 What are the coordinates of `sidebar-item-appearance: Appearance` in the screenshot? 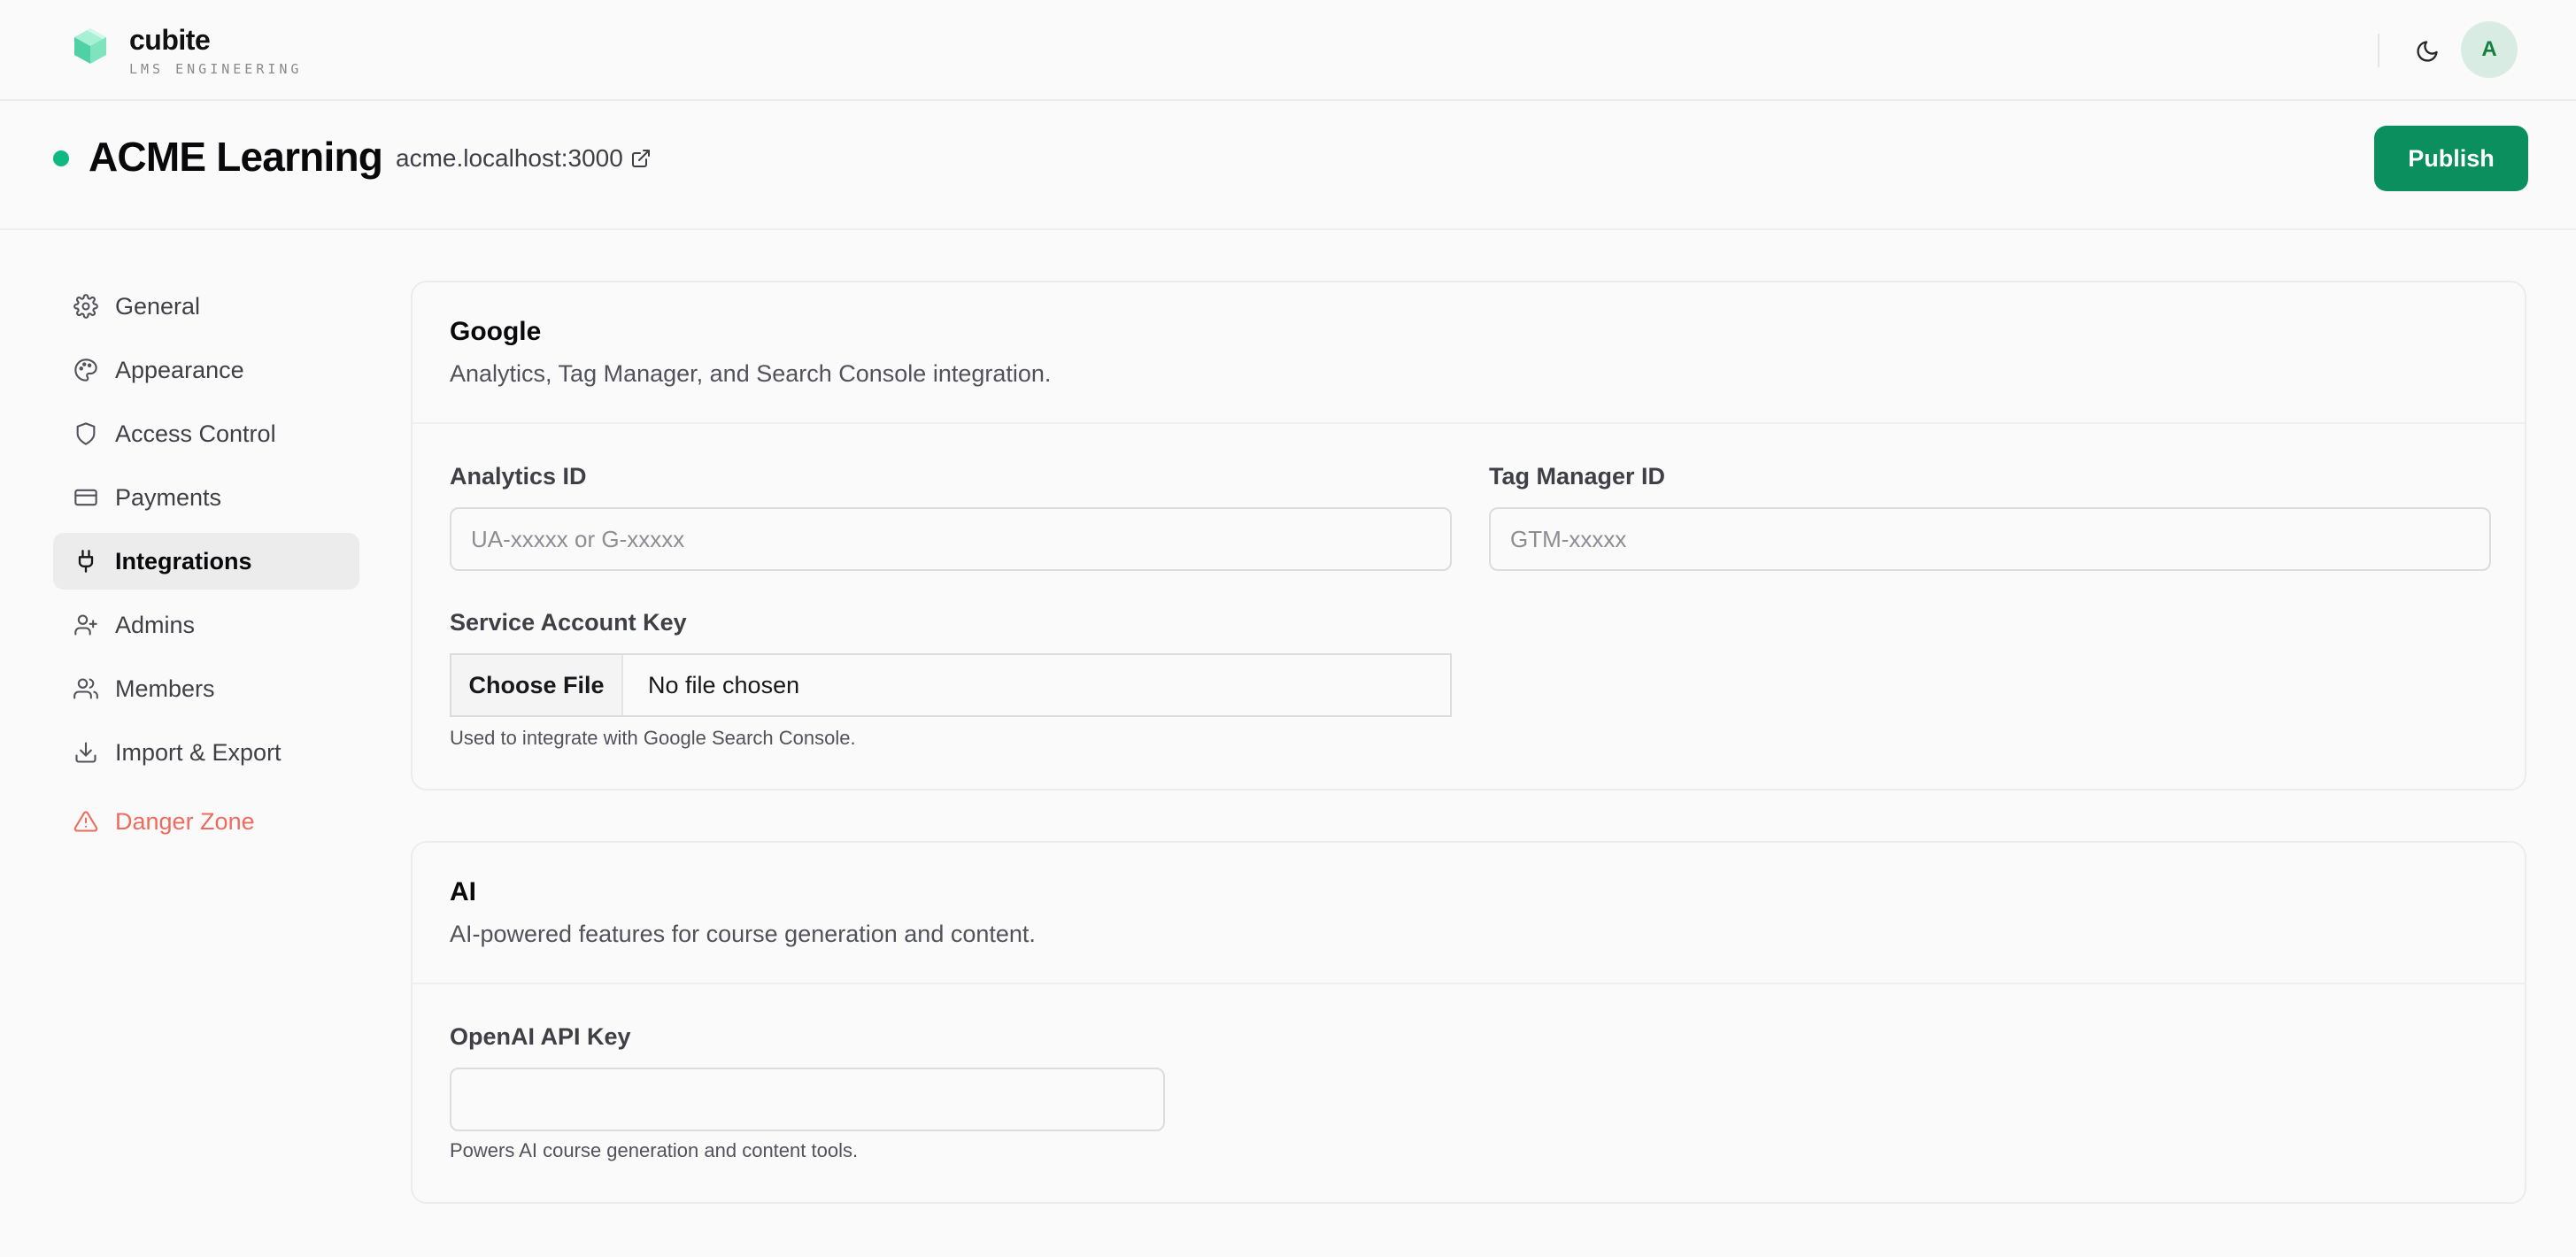 It's located at (206, 370).